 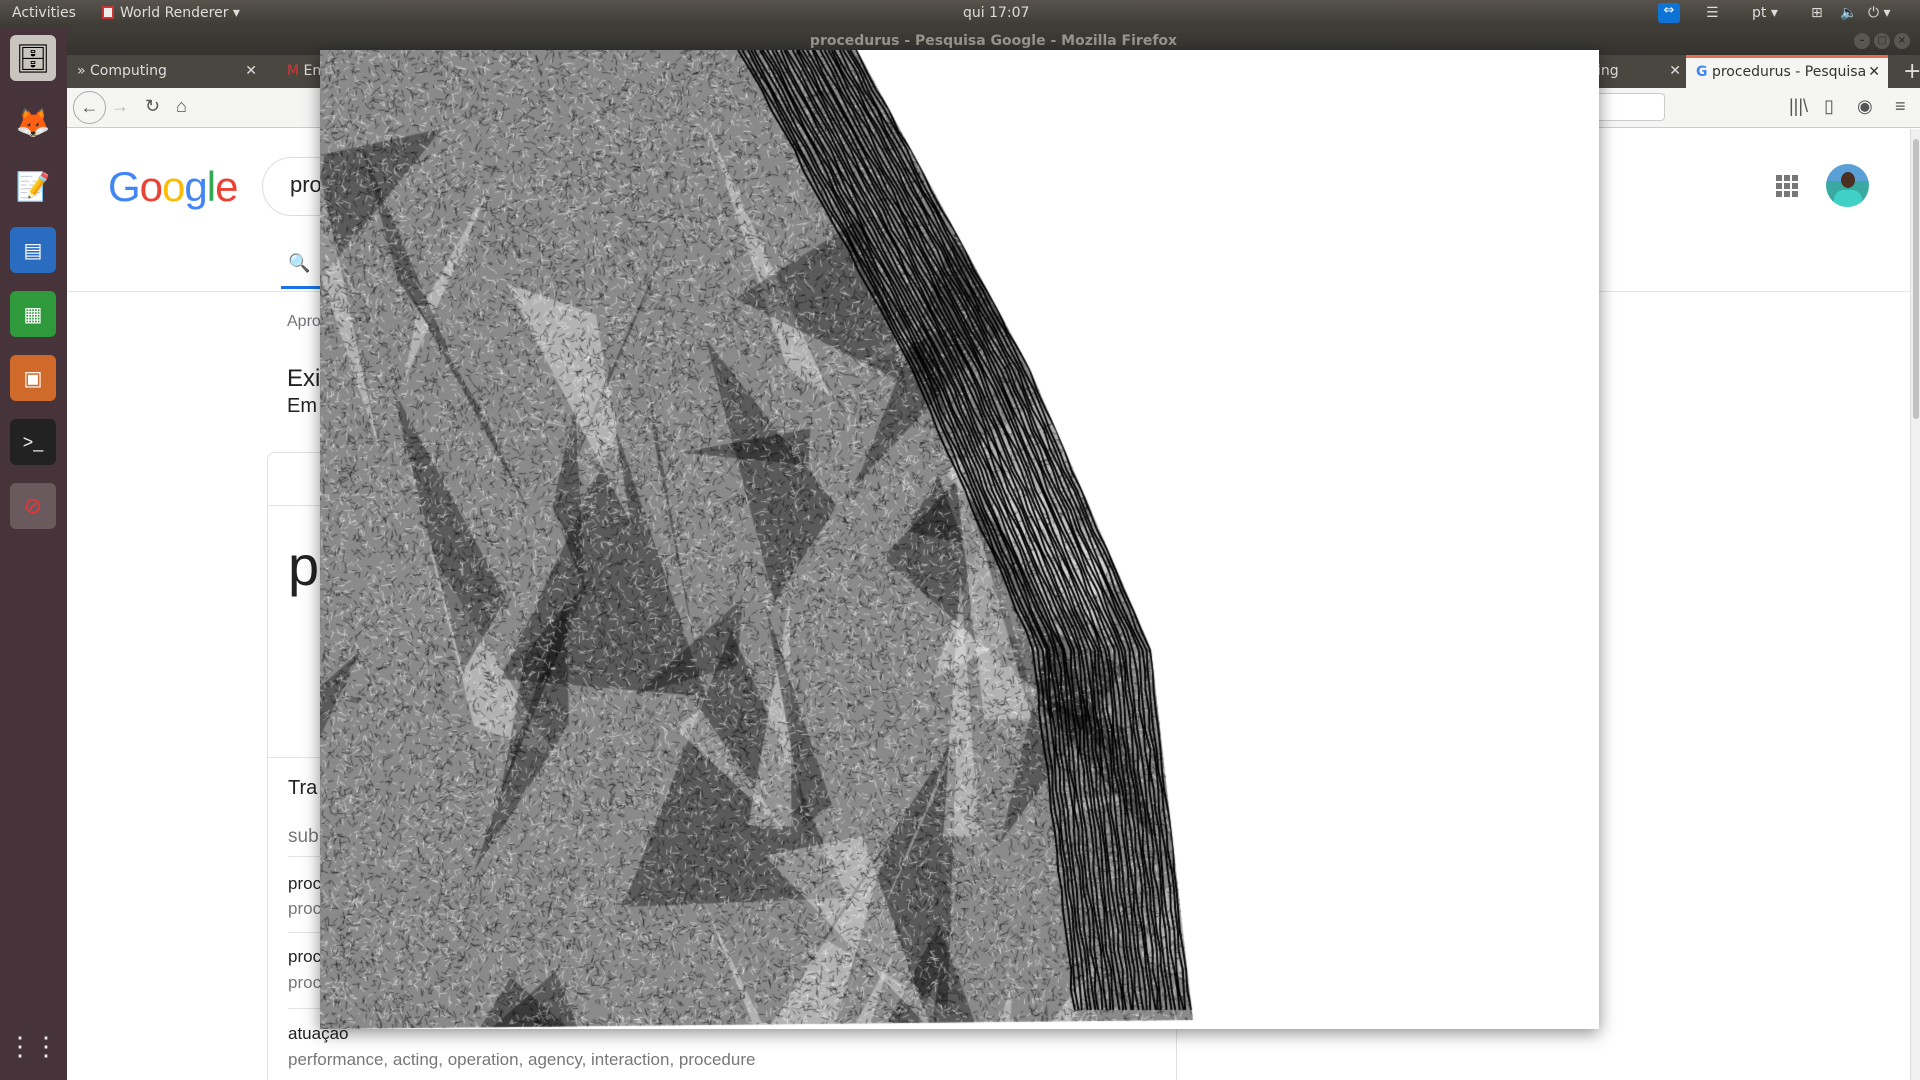 What do you see at coordinates (1798, 106) in the screenshot?
I see `library-icon: |||\` at bounding box center [1798, 106].